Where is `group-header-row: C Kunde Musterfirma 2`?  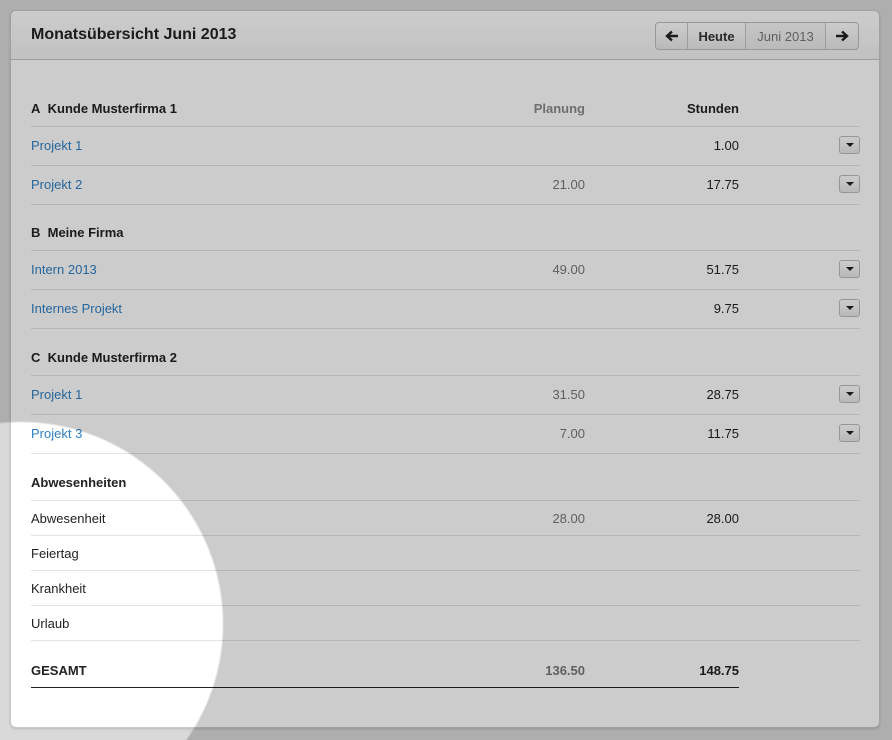
group-header-row: C Kunde Musterfirma 2 is located at coordinates (445, 352).